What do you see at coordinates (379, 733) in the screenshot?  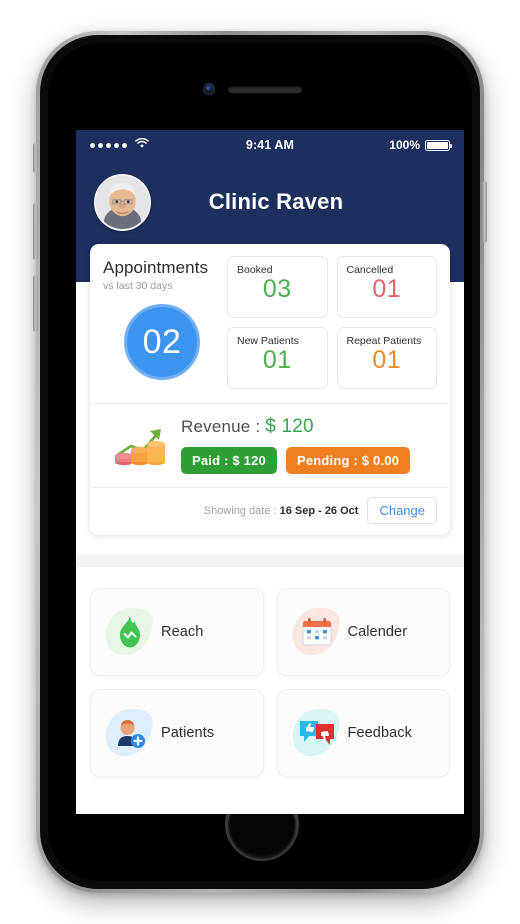 I see `menu-label-feedback: Feedback` at bounding box center [379, 733].